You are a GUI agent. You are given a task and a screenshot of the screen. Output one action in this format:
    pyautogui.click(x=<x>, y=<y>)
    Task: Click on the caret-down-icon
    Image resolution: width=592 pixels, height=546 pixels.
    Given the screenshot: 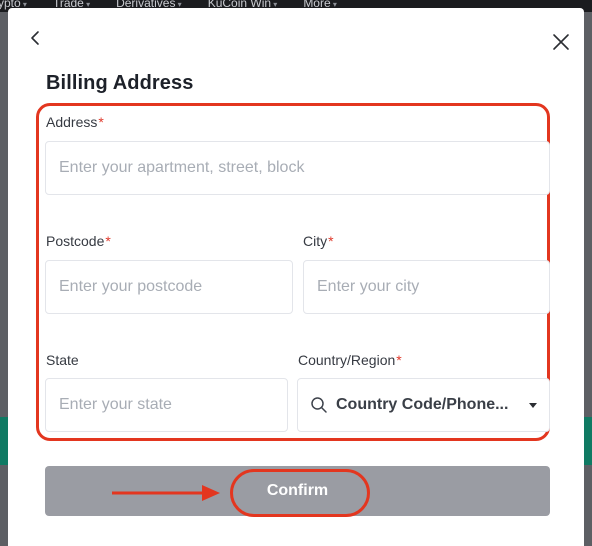 What is the action you would take?
    pyautogui.click(x=533, y=405)
    